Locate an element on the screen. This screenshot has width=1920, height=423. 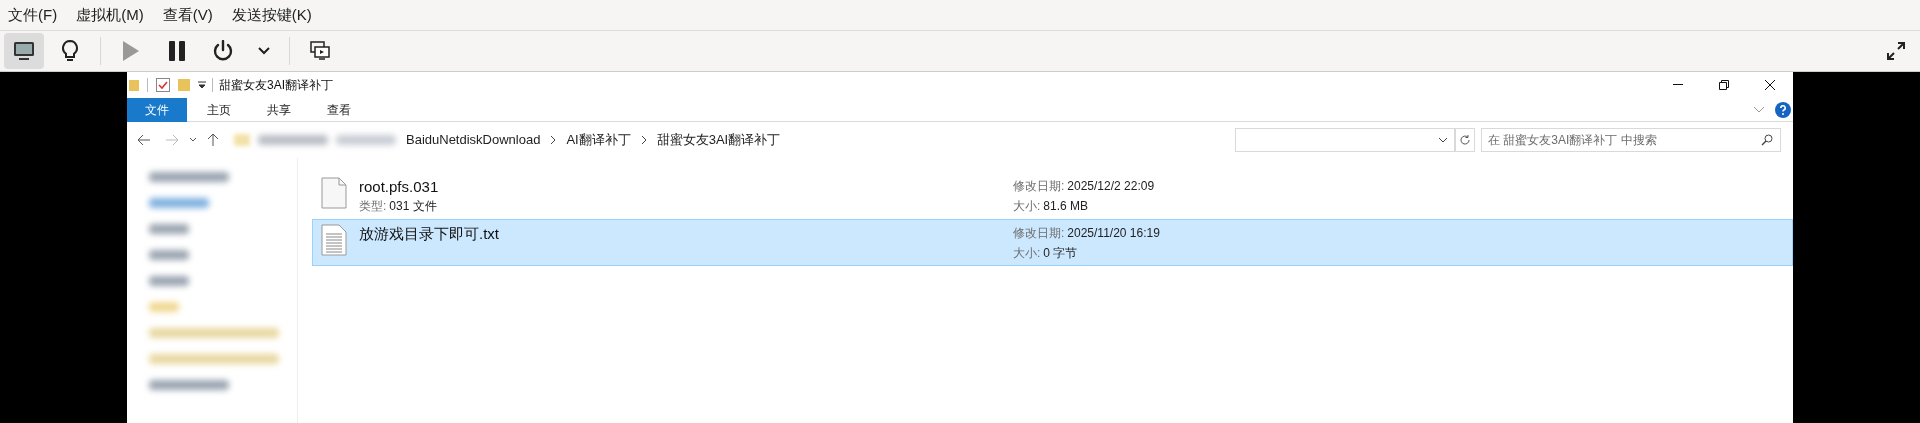
refresh-button is located at coordinates (1465, 140).